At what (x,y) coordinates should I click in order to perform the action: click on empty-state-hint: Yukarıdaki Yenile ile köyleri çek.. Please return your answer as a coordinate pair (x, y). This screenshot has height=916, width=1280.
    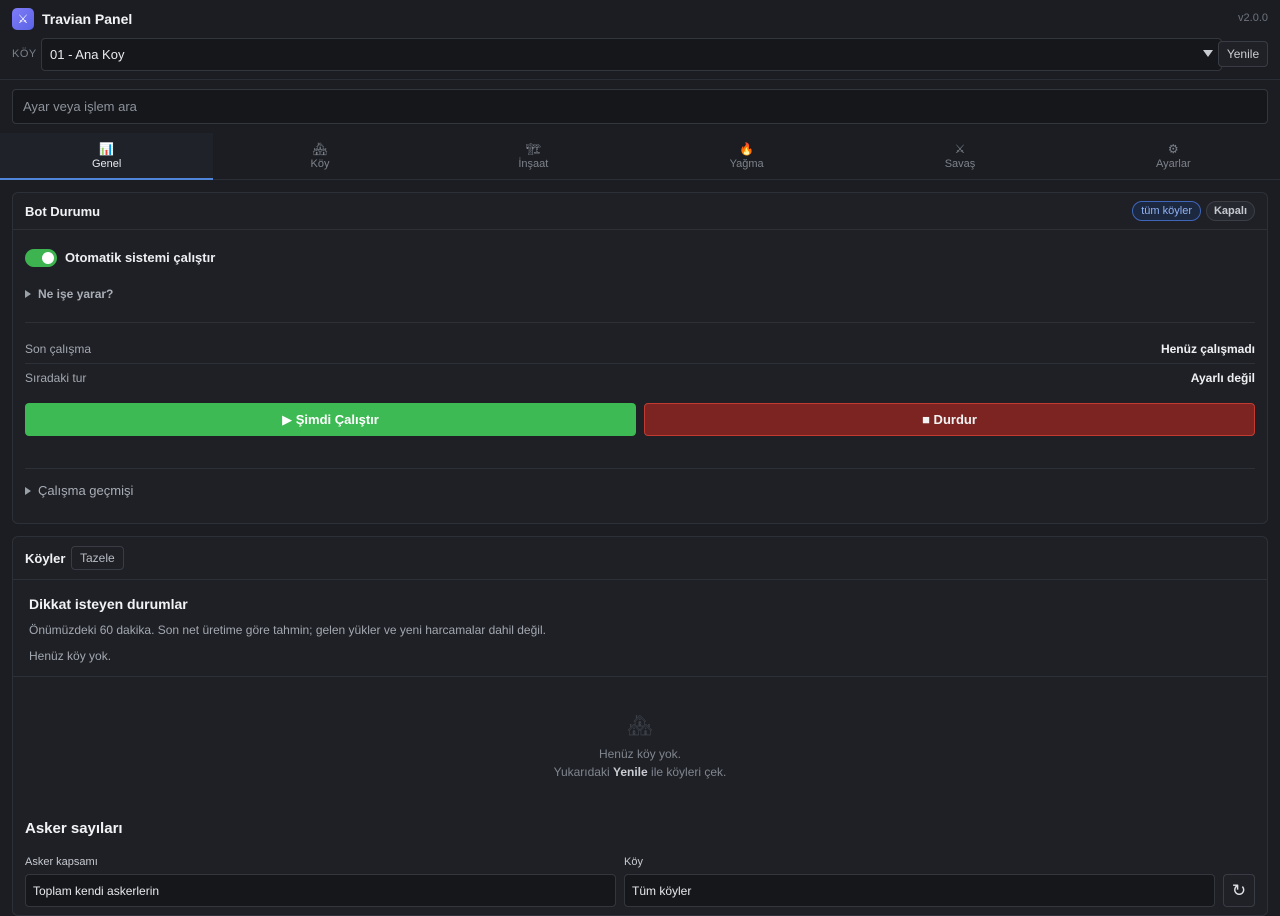
    Looking at the image, I should click on (640, 772).